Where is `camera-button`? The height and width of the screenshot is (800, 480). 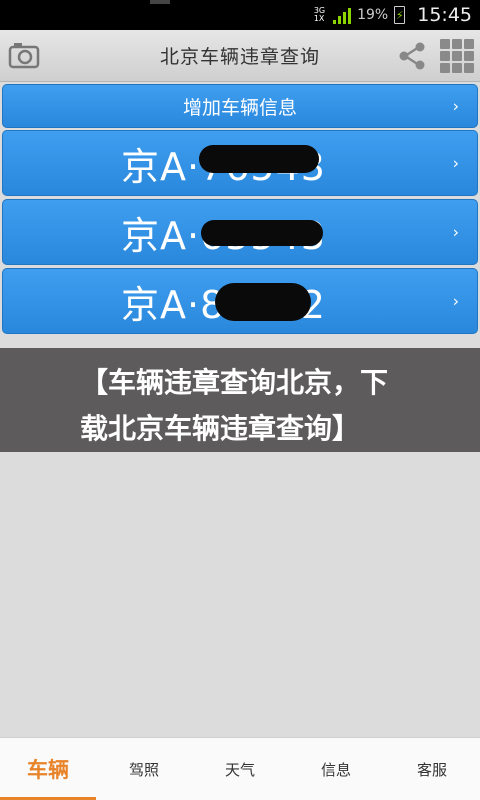
camera-button is located at coordinates (25, 55).